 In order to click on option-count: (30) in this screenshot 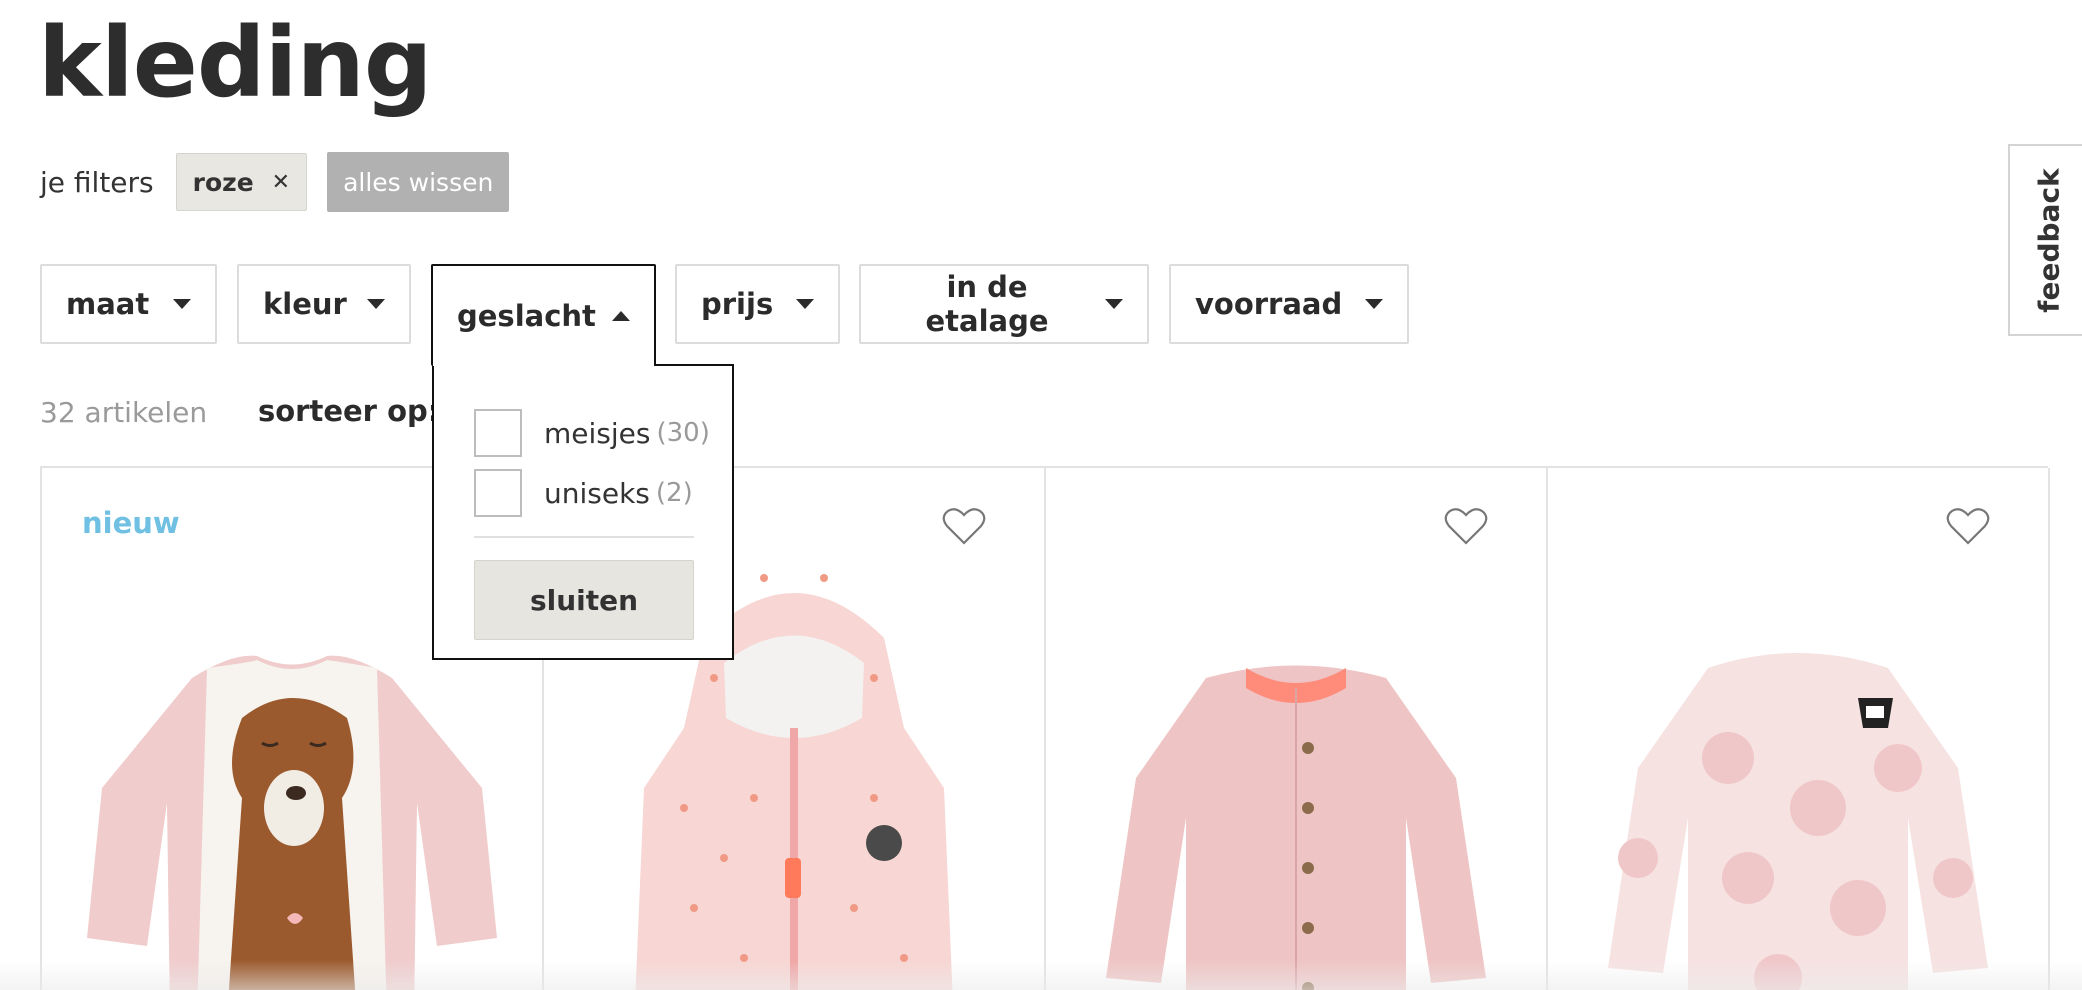, I will do `click(683, 433)`.